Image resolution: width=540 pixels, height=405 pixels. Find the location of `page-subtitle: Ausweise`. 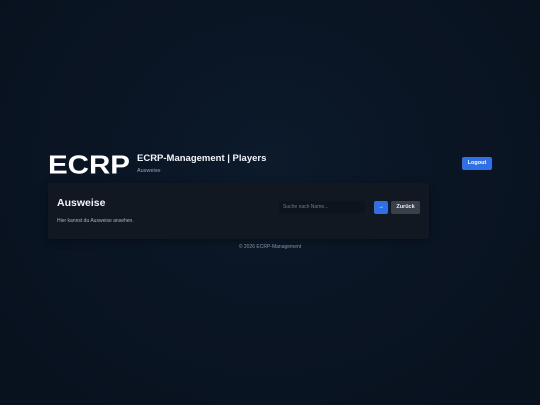

page-subtitle: Ausweise is located at coordinates (149, 171).